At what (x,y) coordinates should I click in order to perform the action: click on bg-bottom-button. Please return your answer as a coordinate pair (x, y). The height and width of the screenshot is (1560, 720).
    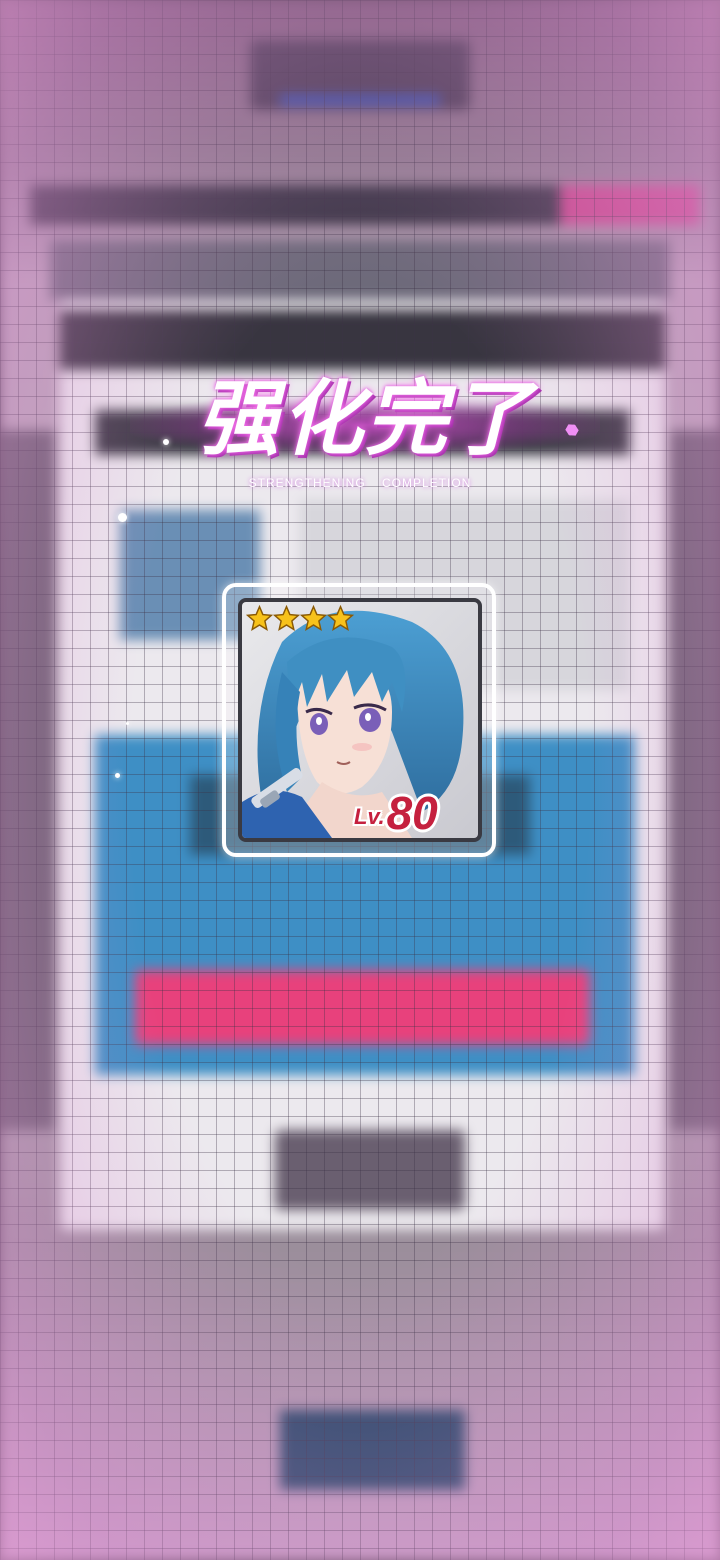
    Looking at the image, I should click on (372, 1450).